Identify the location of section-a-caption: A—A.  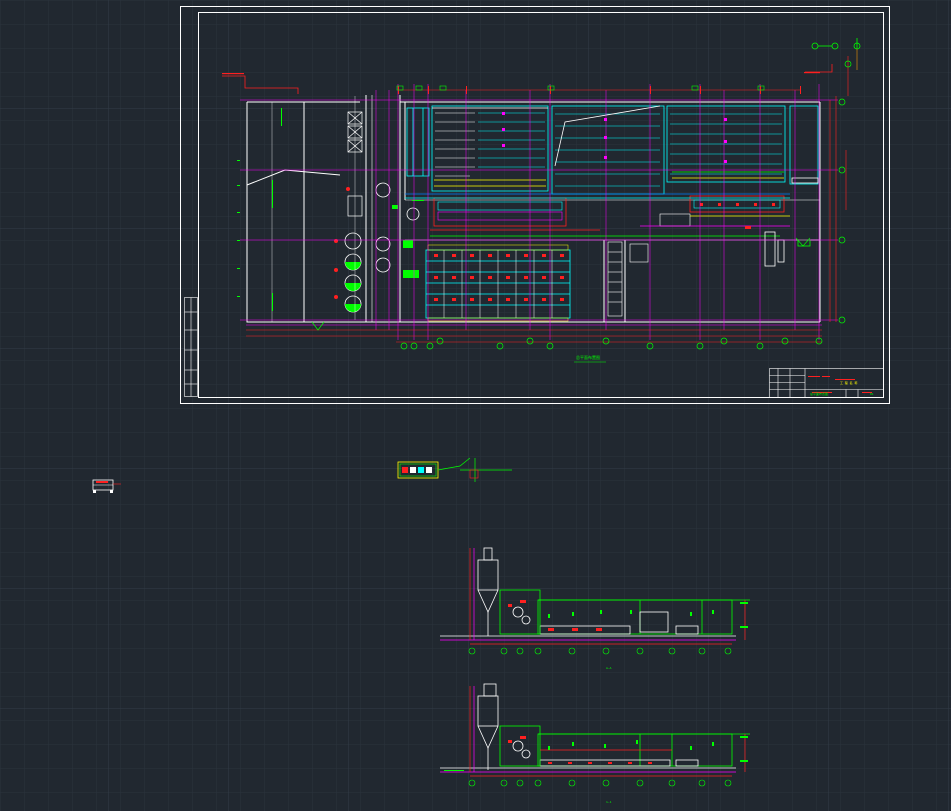
(609, 668).